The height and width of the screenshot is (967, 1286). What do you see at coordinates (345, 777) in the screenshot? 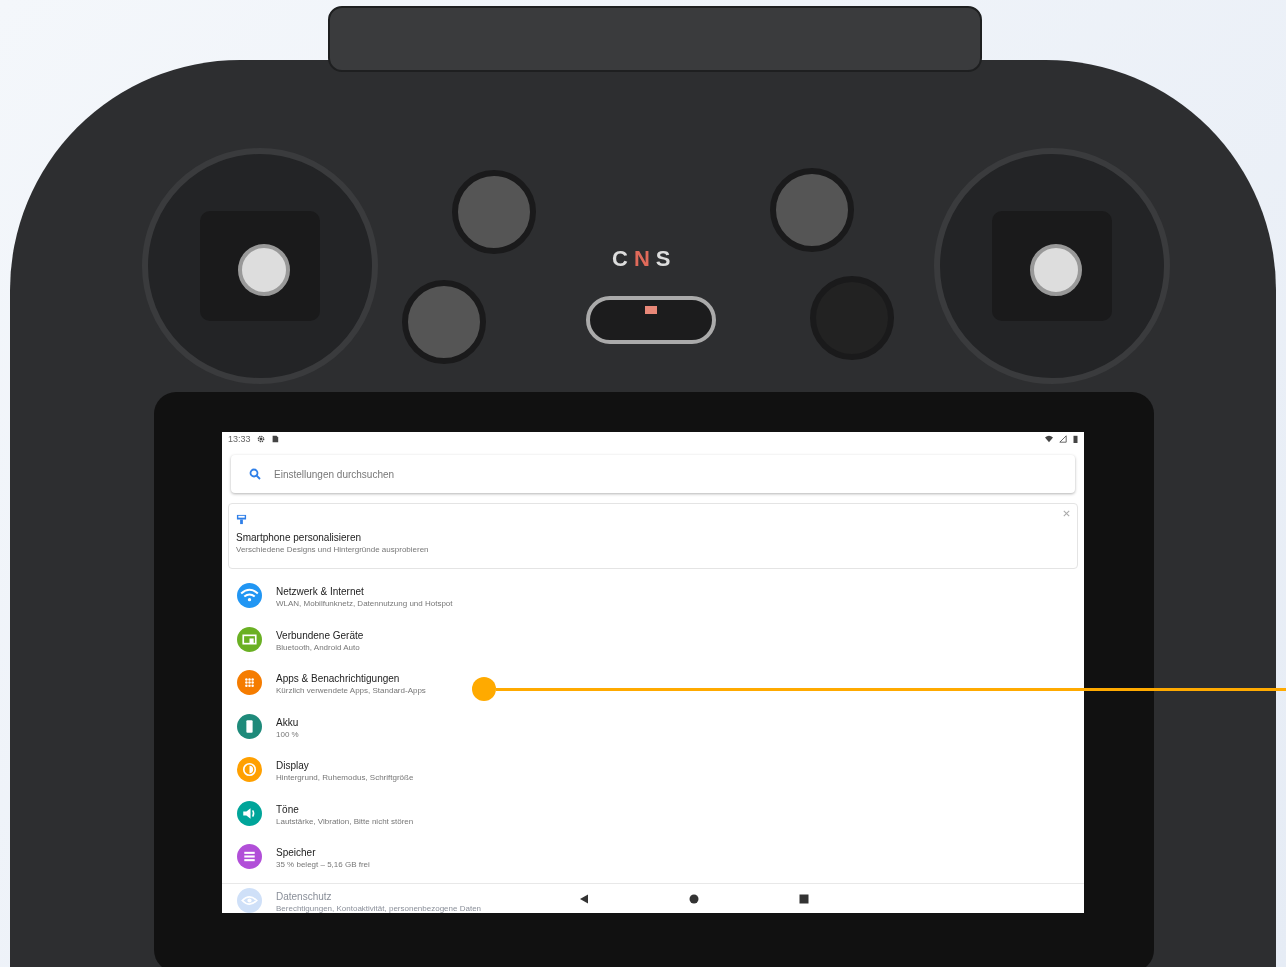
I see `item-subtitle: Hintergrund, Ruhemodus, Schriftgröße` at bounding box center [345, 777].